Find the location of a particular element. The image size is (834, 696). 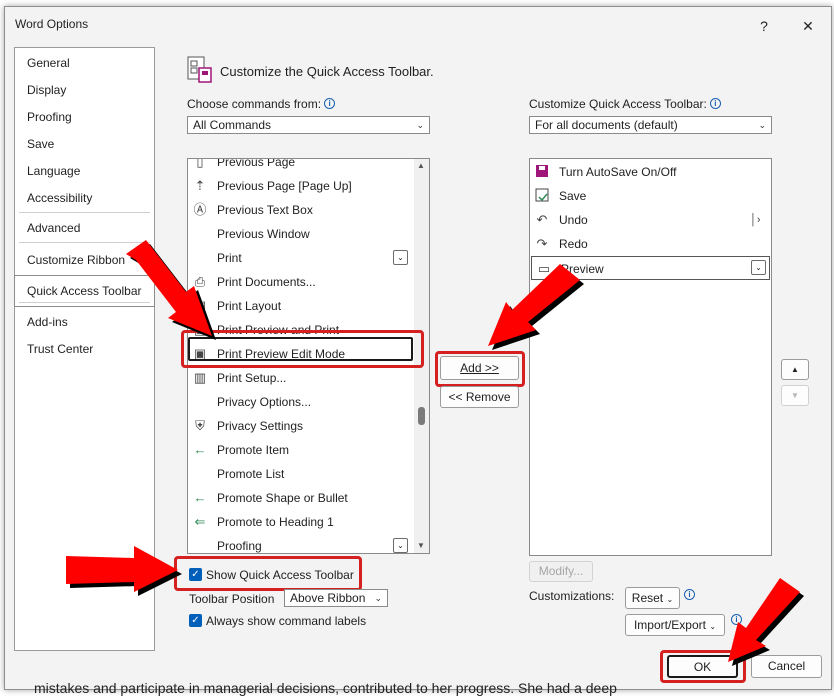

arrow-to-show-qat-checkbox-icon is located at coordinates (124, 571).